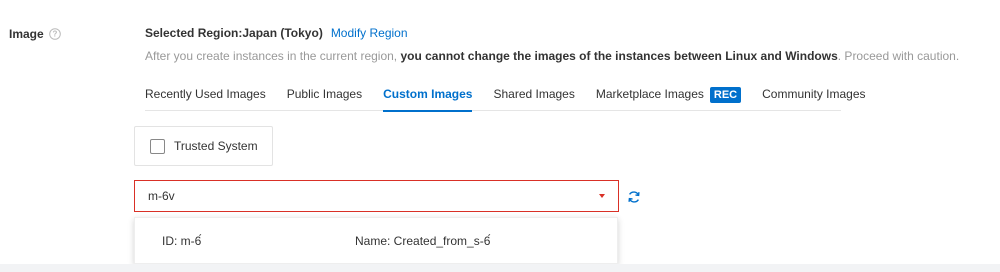 The width and height of the screenshot is (1000, 272). I want to click on image-select-value: m-6v, so click(161, 196).